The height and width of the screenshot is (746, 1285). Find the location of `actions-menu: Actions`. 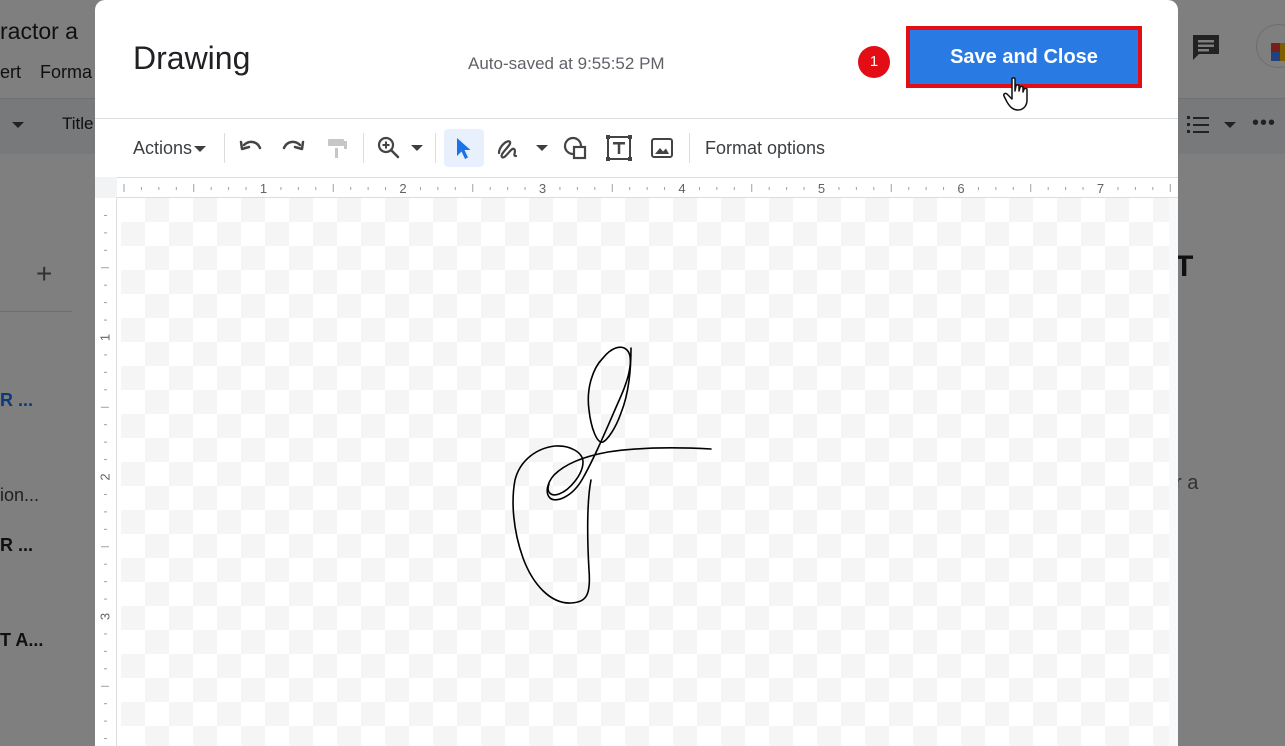

actions-menu: Actions is located at coordinates (170, 148).